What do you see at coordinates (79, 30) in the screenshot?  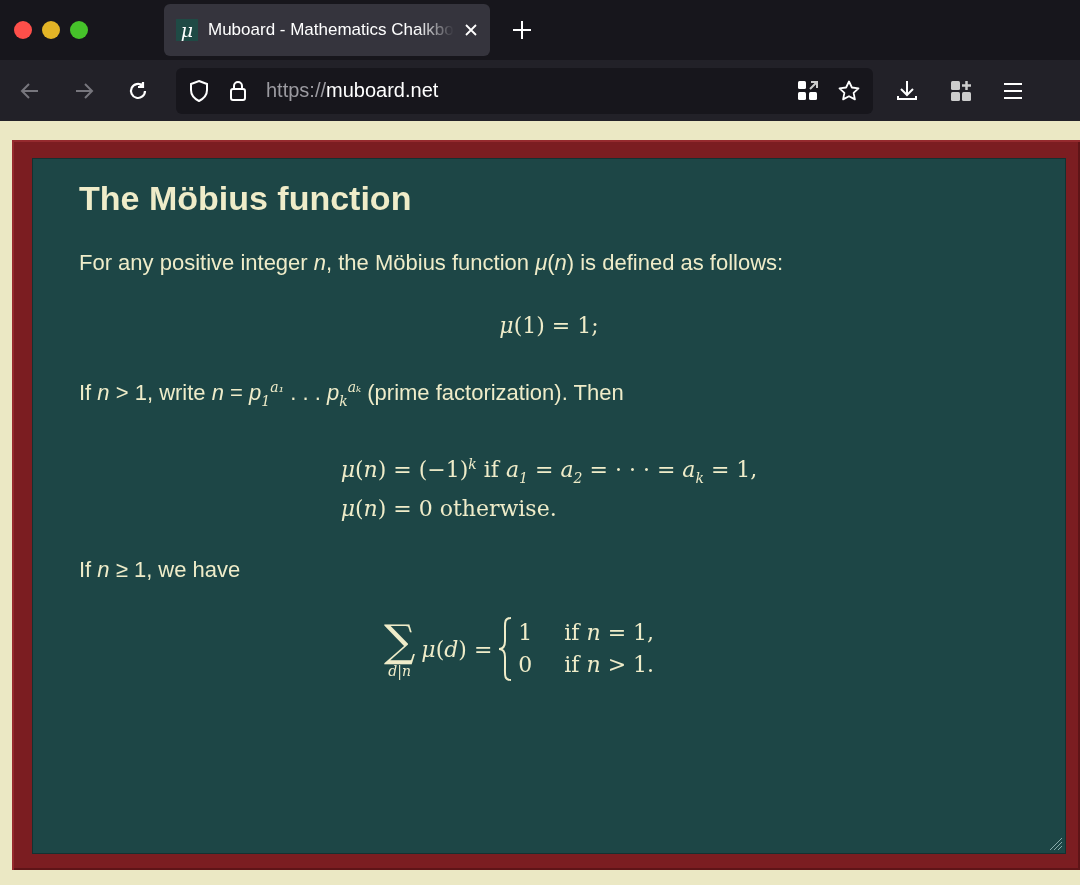 I see `maximize-window-button` at bounding box center [79, 30].